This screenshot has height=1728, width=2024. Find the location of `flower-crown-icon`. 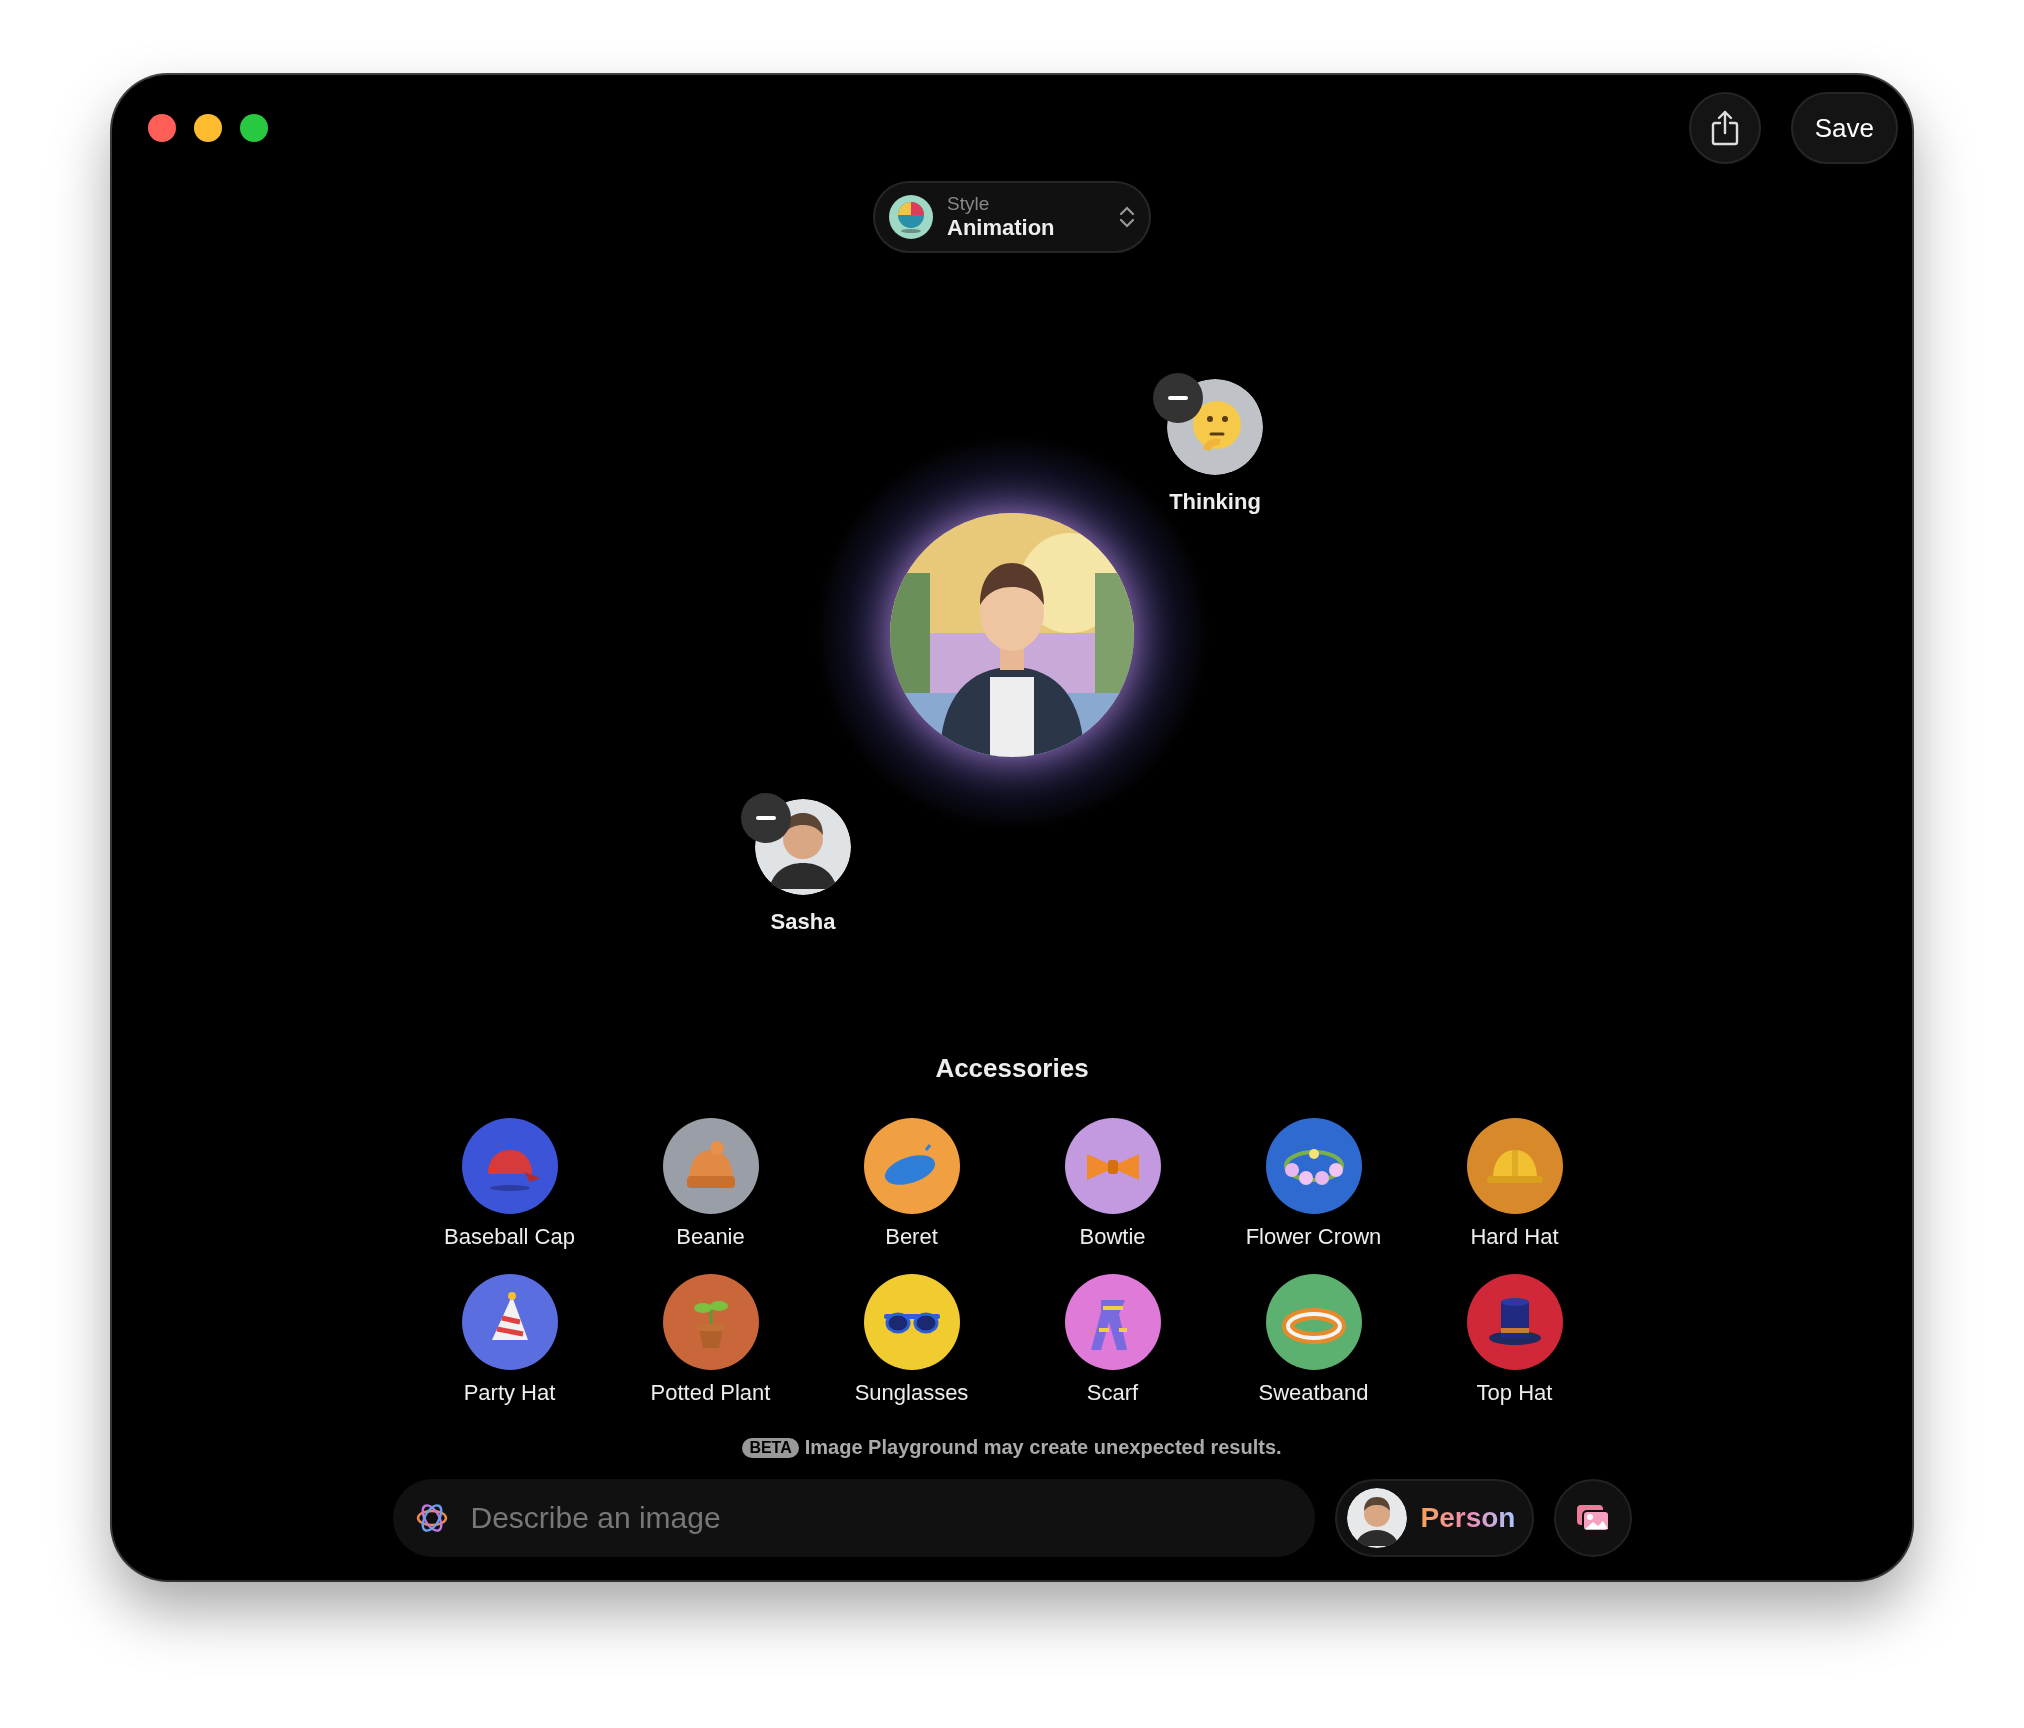

flower-crown-icon is located at coordinates (1313, 1166).